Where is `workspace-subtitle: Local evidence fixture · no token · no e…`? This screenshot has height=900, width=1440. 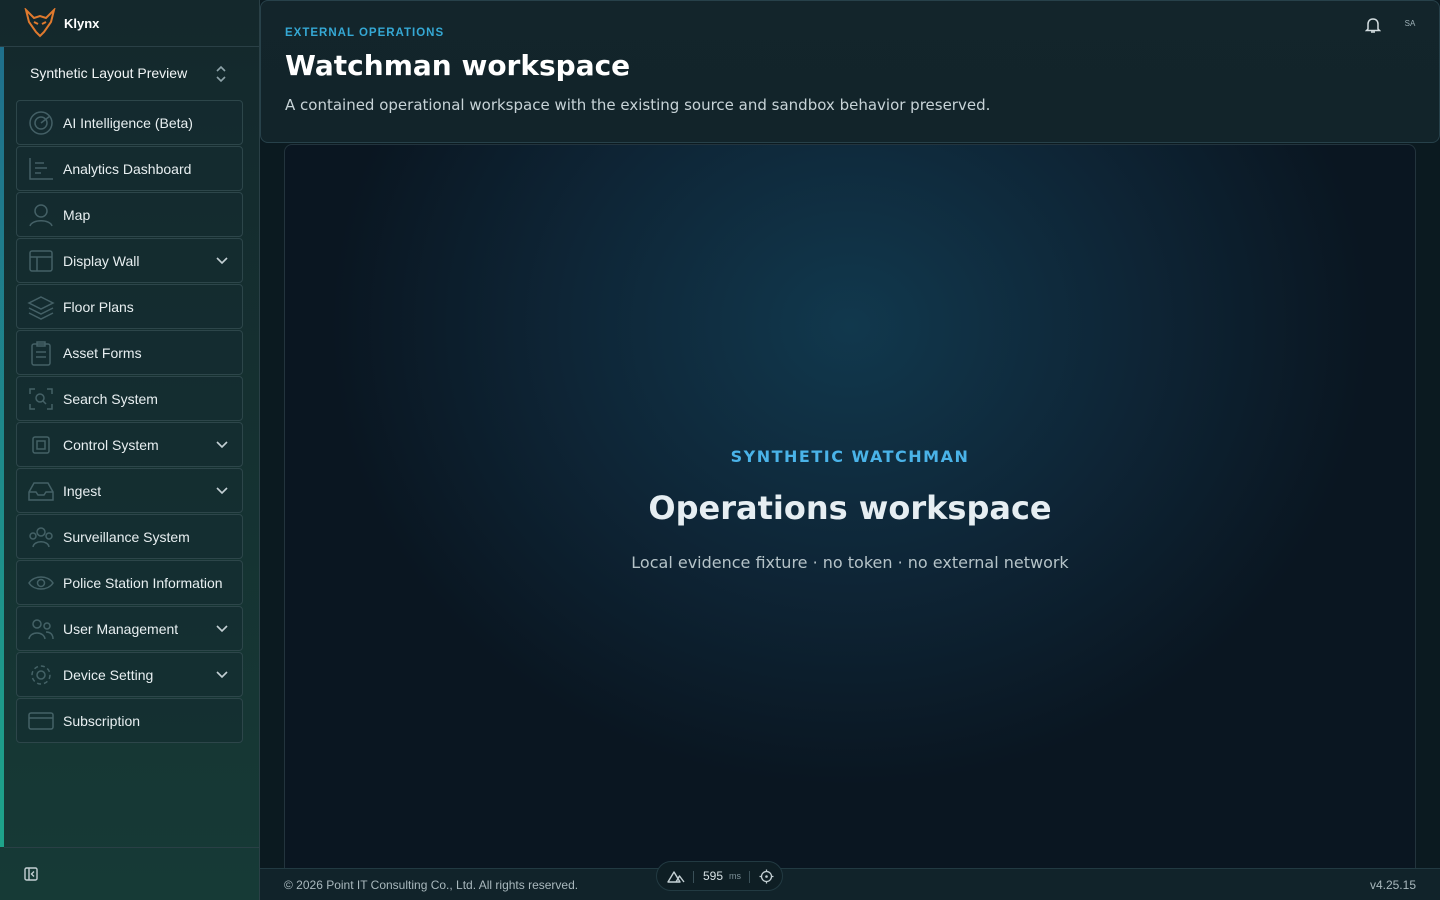
workspace-subtitle: Local evidence fixture · no token · no e… is located at coordinates (850, 562).